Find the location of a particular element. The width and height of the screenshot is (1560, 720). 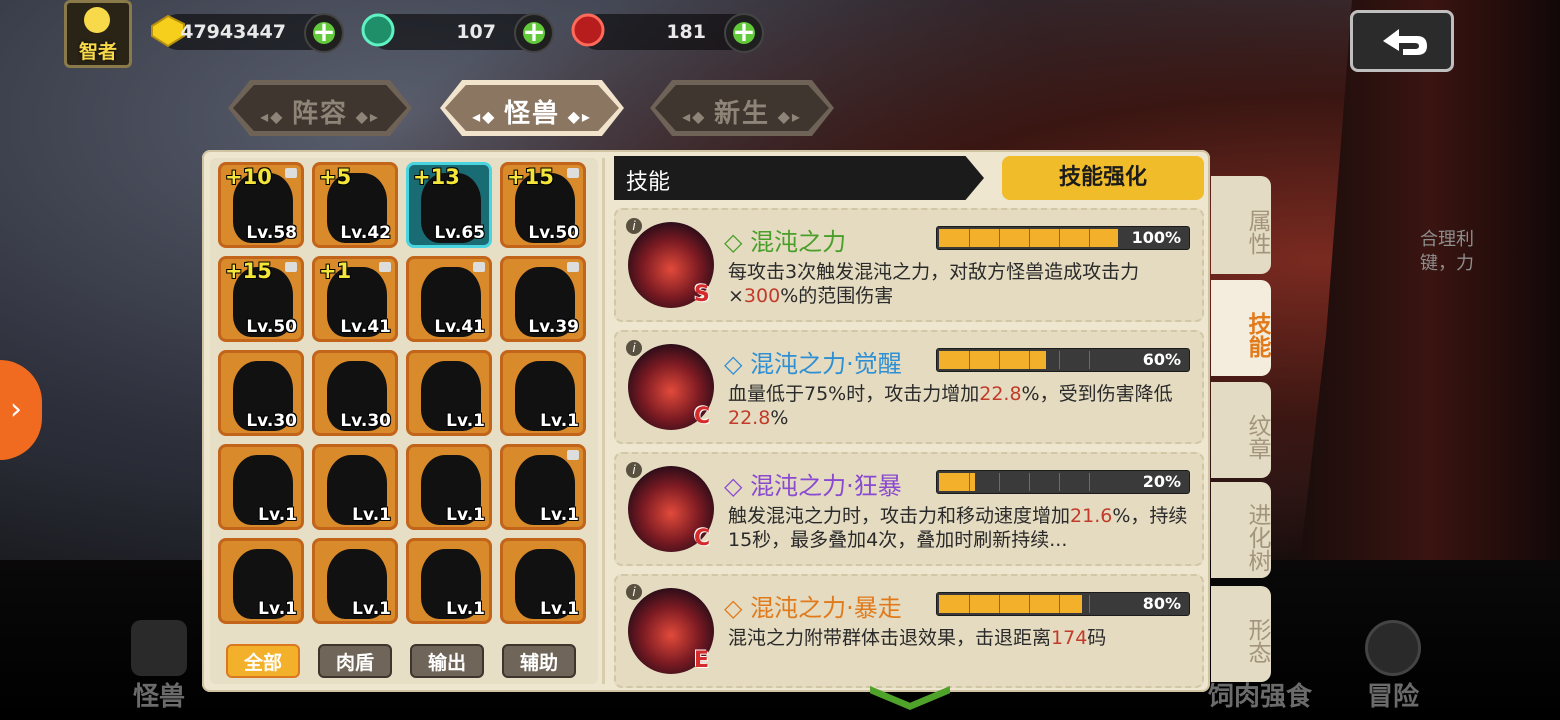

side-note-line: 合理利 is located at coordinates (1447, 239).